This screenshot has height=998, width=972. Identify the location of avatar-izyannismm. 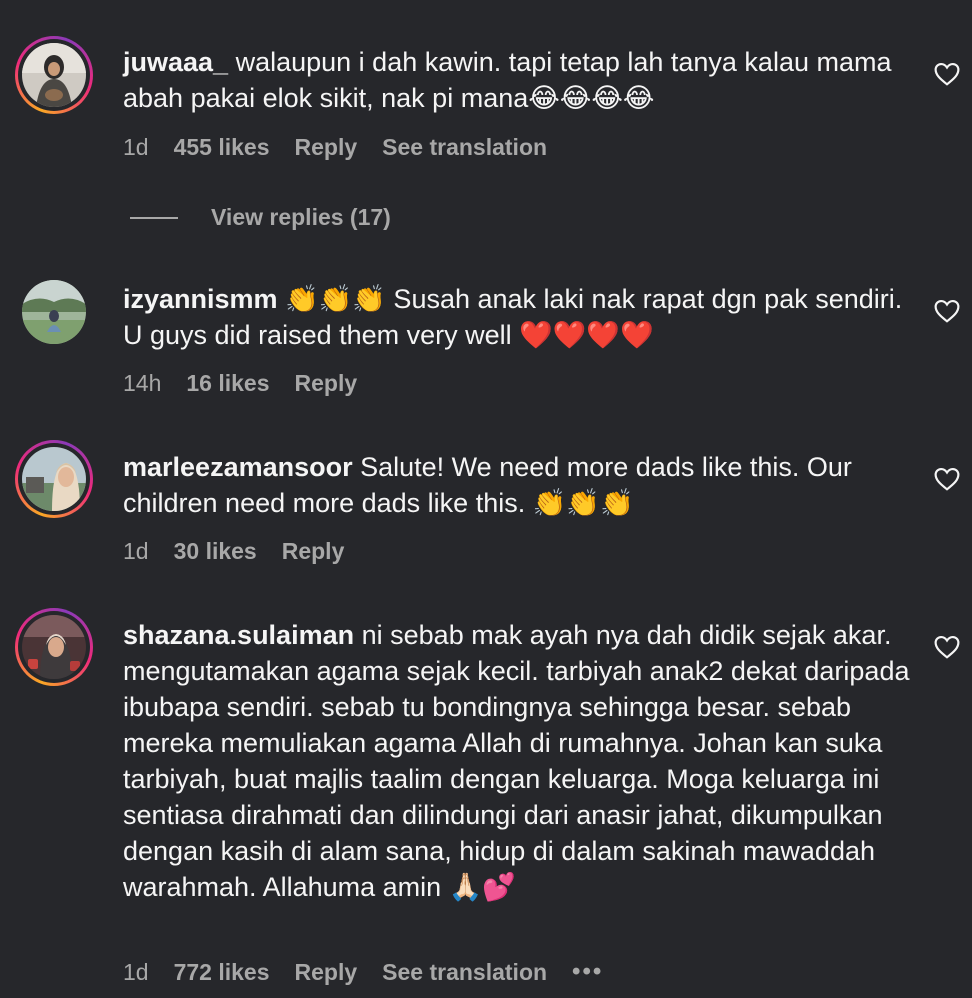
(54, 312).